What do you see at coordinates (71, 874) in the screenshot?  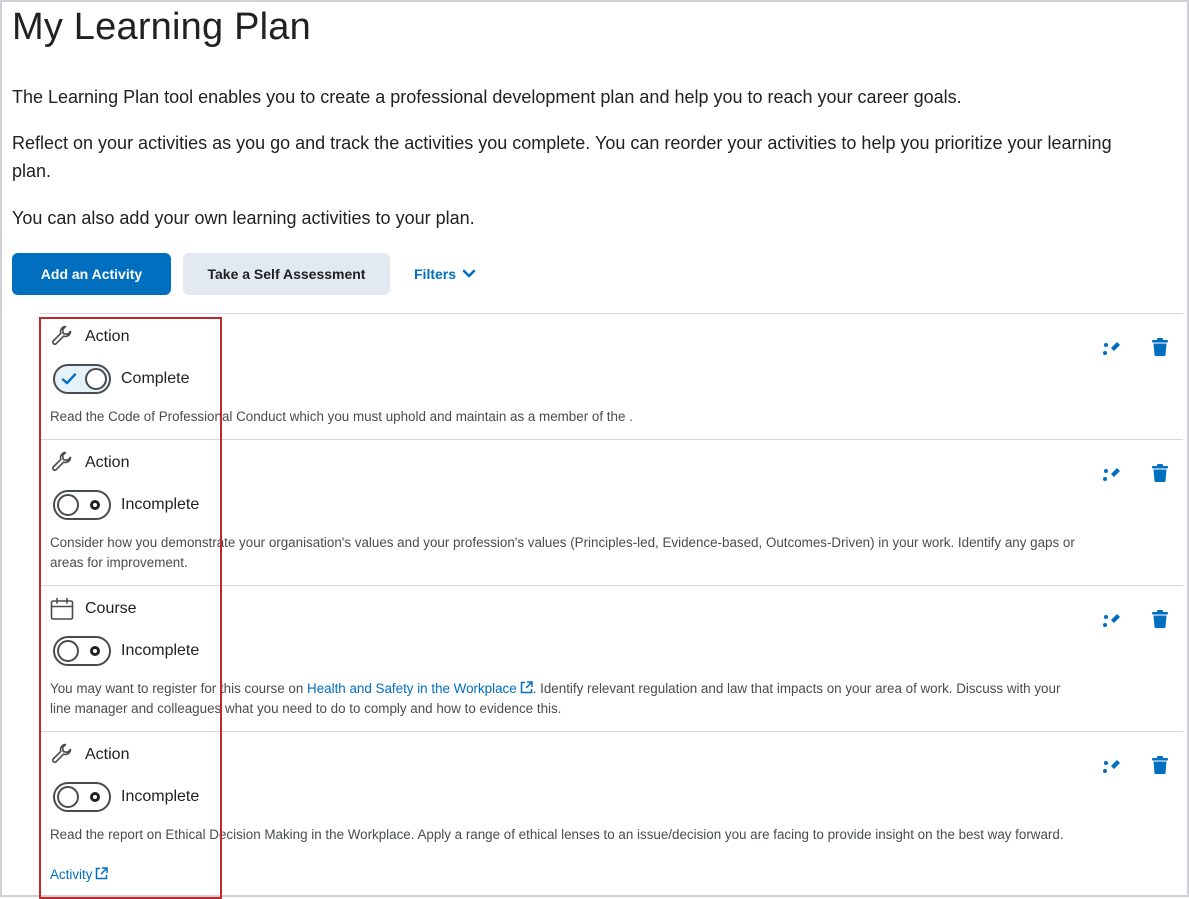 I see `activity-link-label: Activity` at bounding box center [71, 874].